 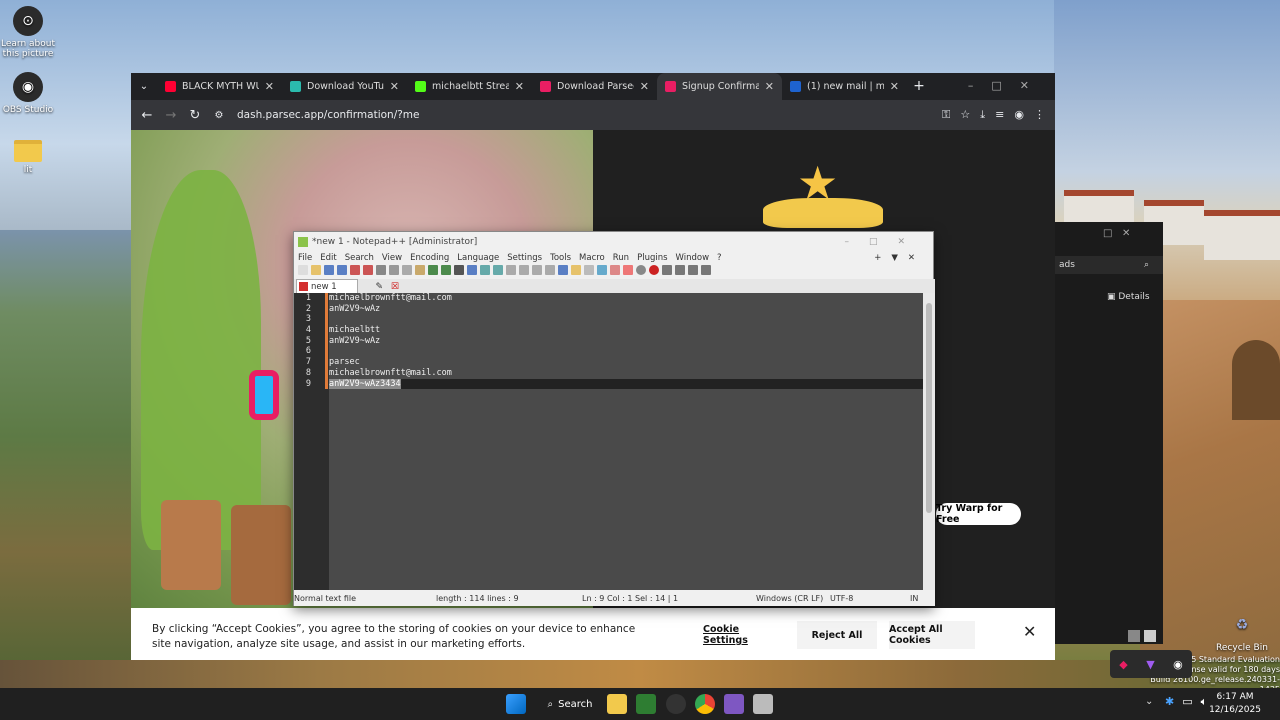 I want to click on find-icon, so click(x=459, y=270).